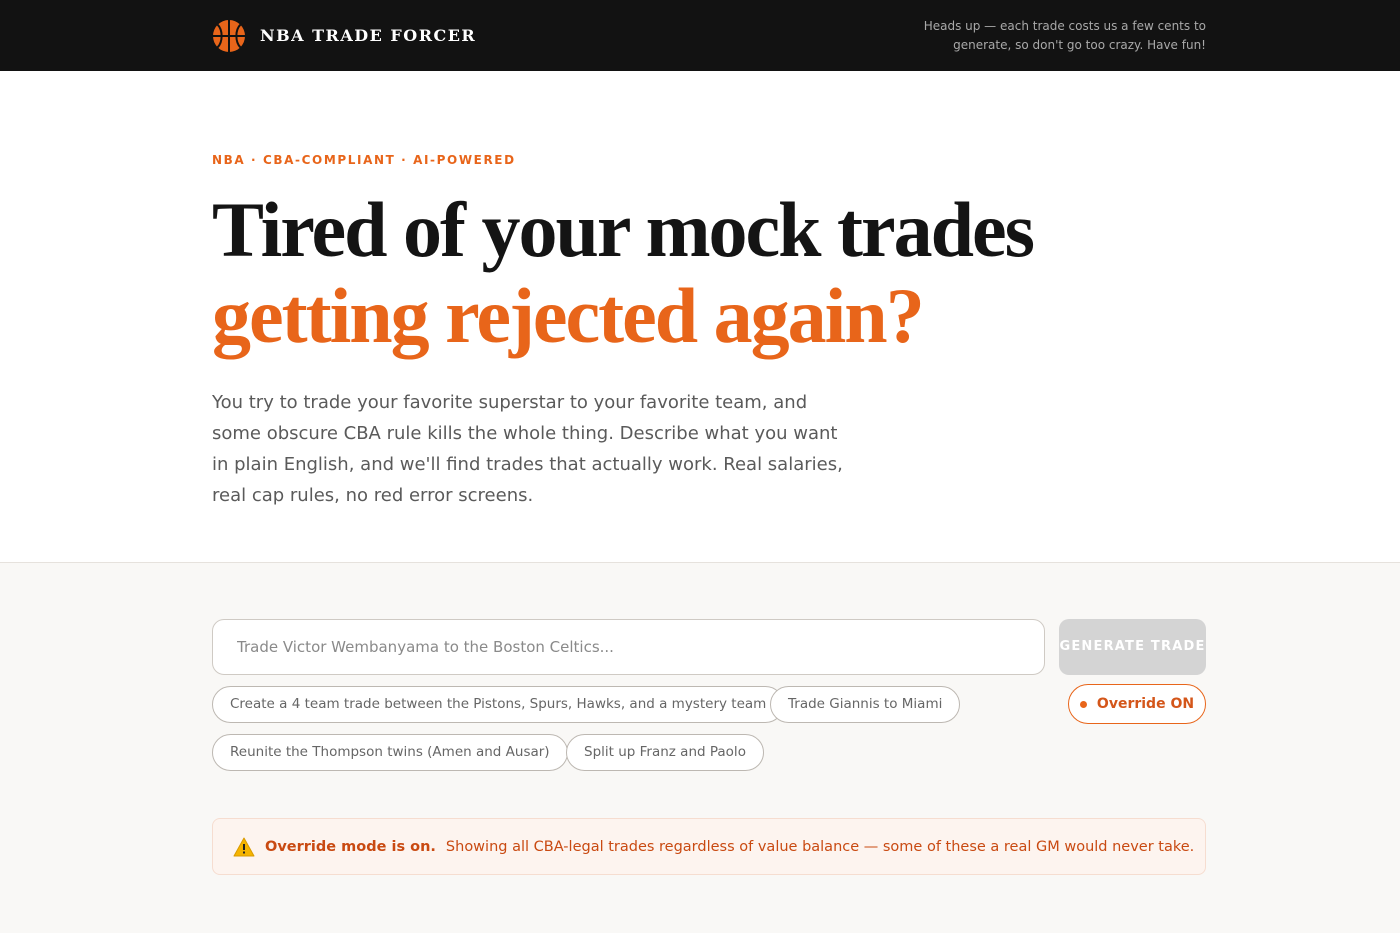  What do you see at coordinates (628, 647) in the screenshot?
I see `trade-prompt-input` at bounding box center [628, 647].